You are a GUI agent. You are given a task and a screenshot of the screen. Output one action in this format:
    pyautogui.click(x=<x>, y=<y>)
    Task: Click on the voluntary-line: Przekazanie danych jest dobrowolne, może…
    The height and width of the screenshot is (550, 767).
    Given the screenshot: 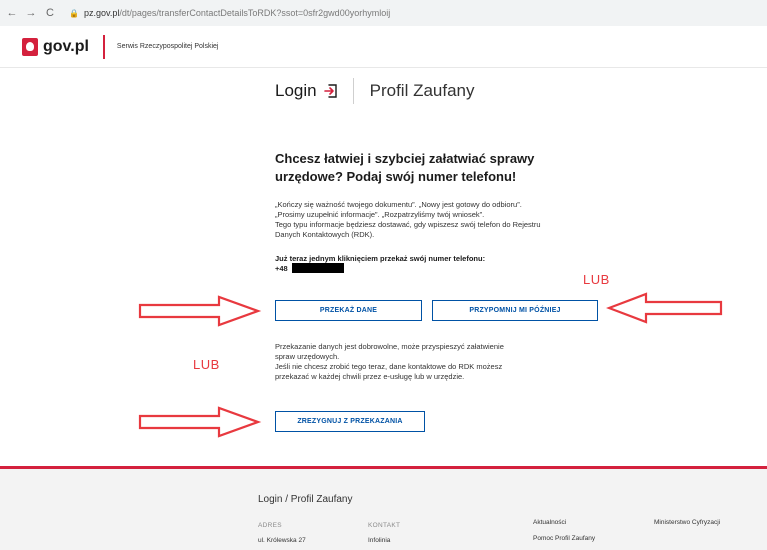 What is the action you would take?
    pyautogui.click(x=389, y=346)
    